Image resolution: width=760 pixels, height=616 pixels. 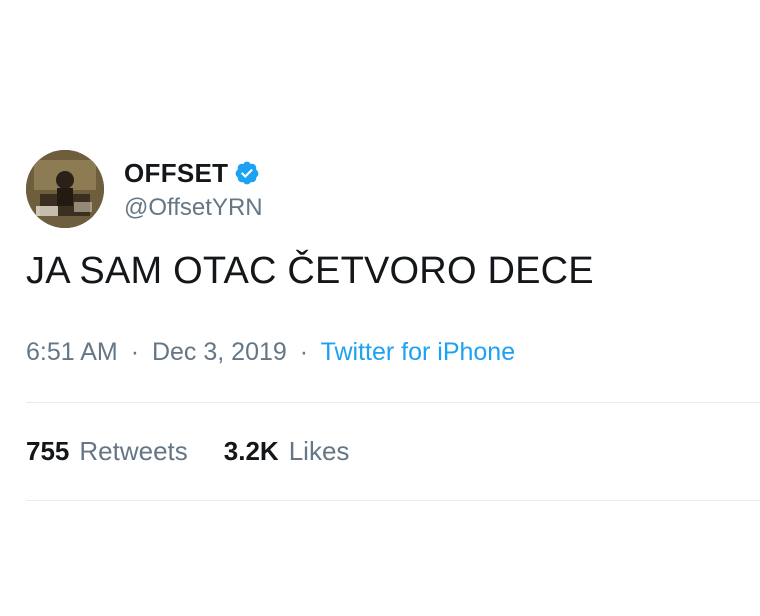 What do you see at coordinates (418, 352) in the screenshot?
I see `tweet-source-link: Twitter for iPhone` at bounding box center [418, 352].